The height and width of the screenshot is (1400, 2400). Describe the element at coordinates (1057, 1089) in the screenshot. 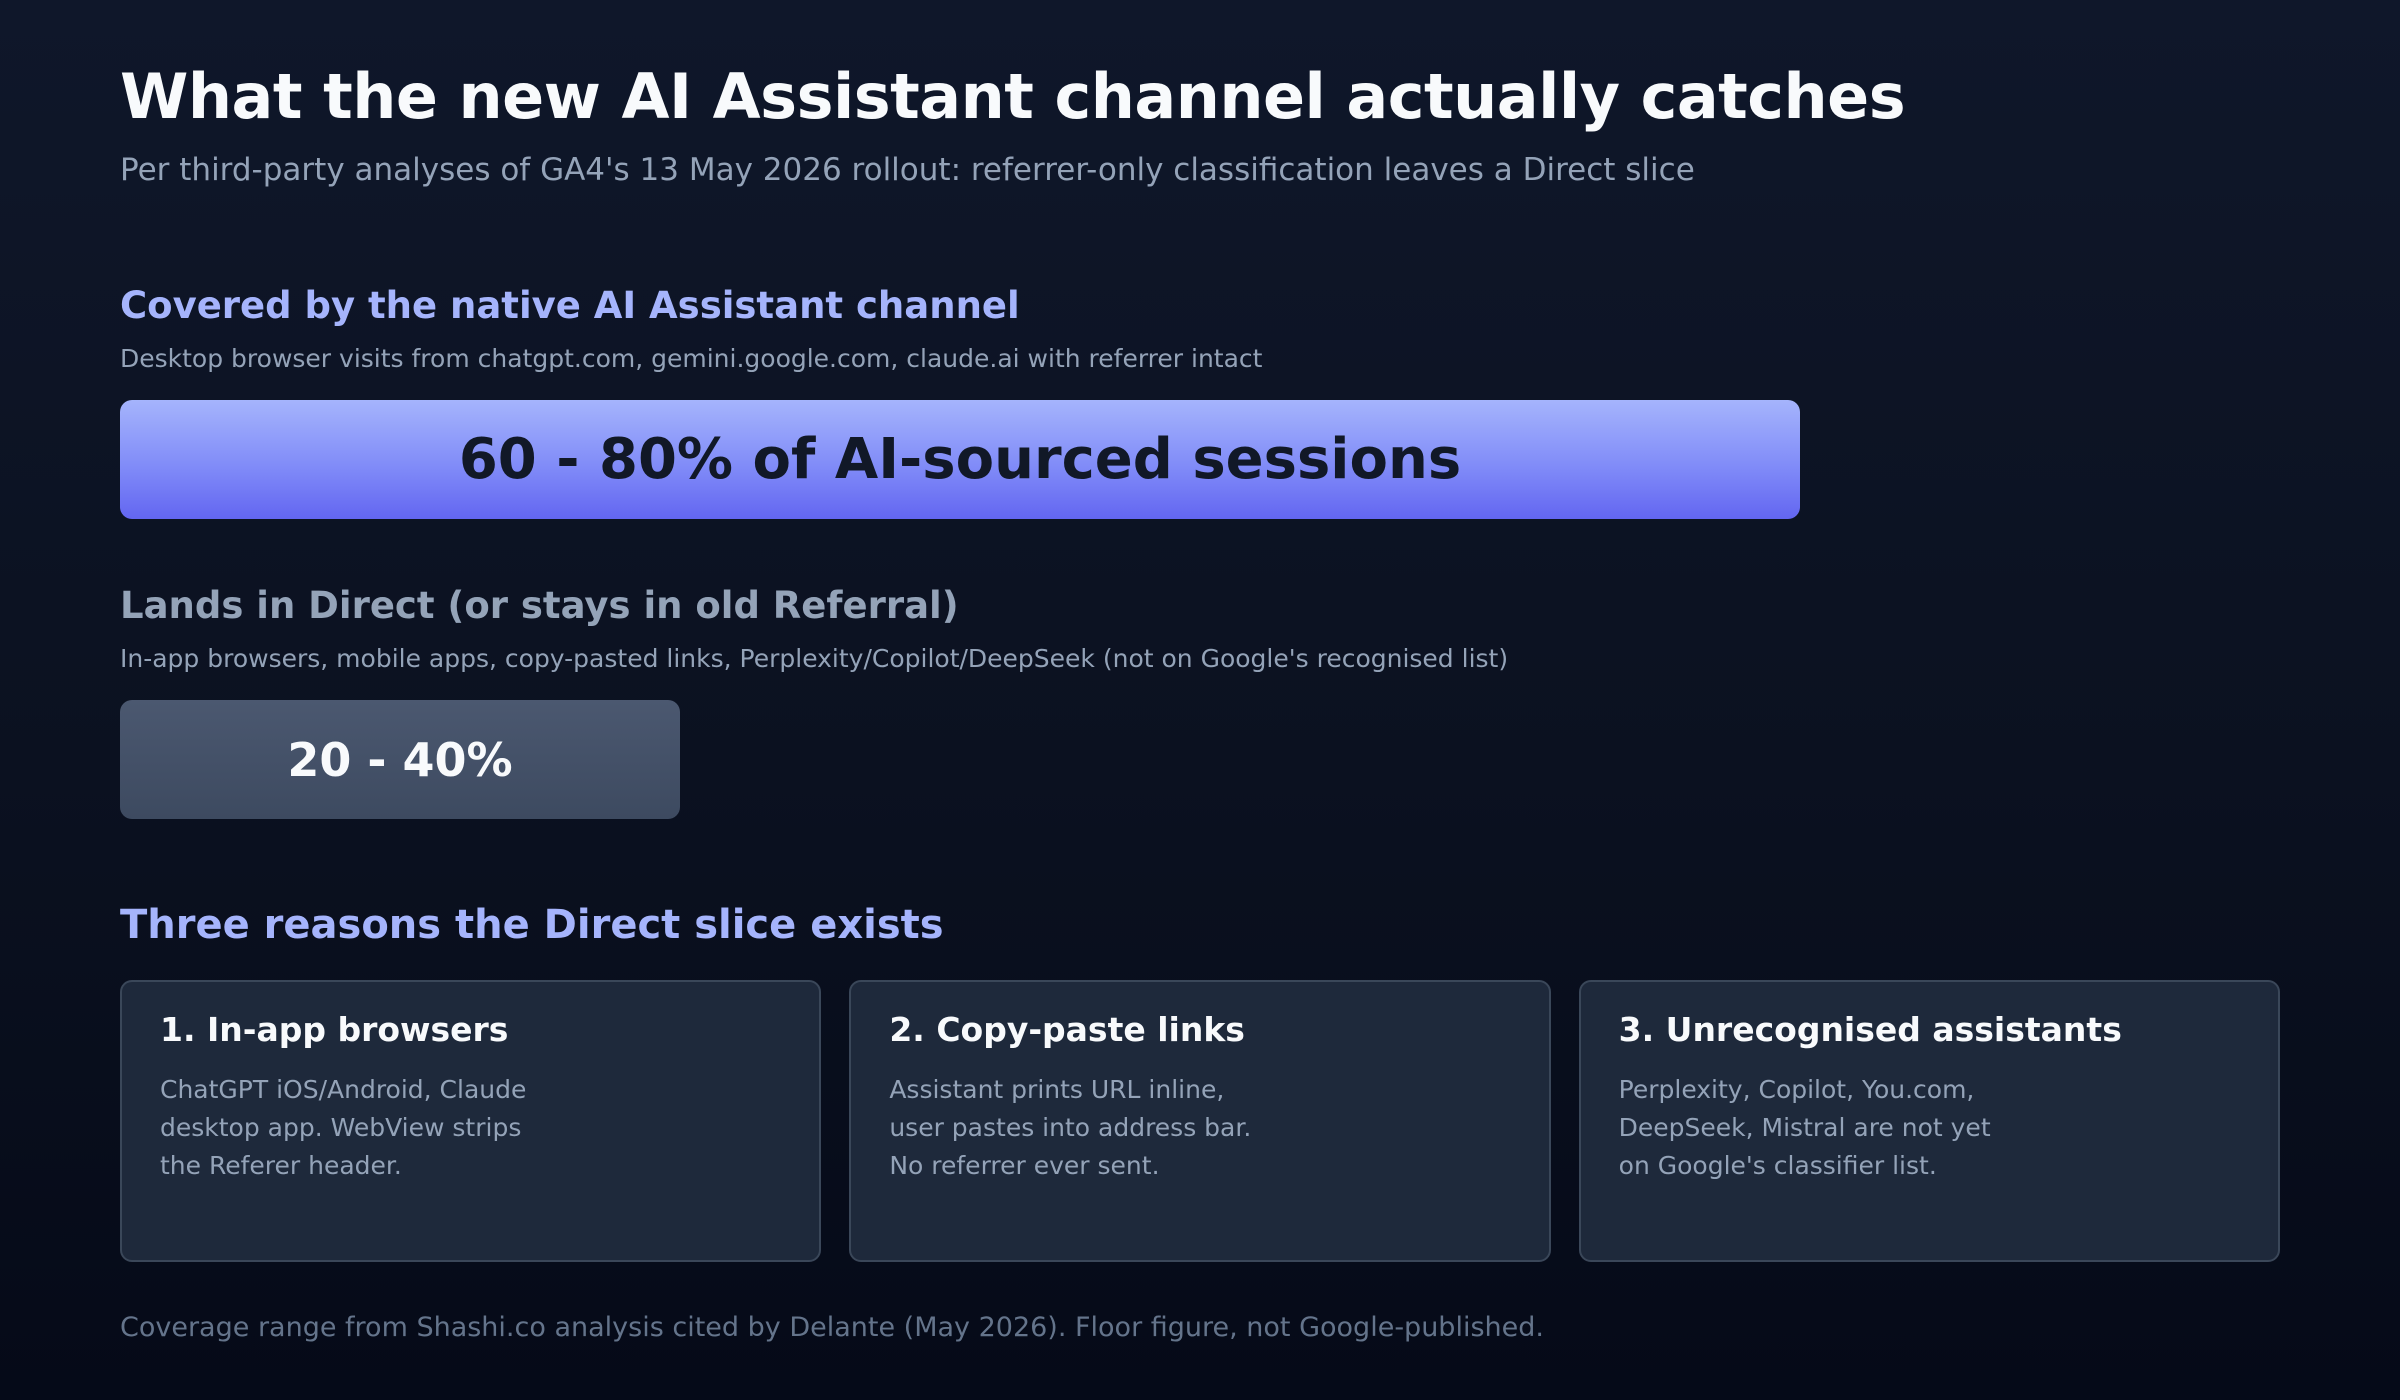

I see `reason-card-line: Assistant prints URL inline,` at that location.